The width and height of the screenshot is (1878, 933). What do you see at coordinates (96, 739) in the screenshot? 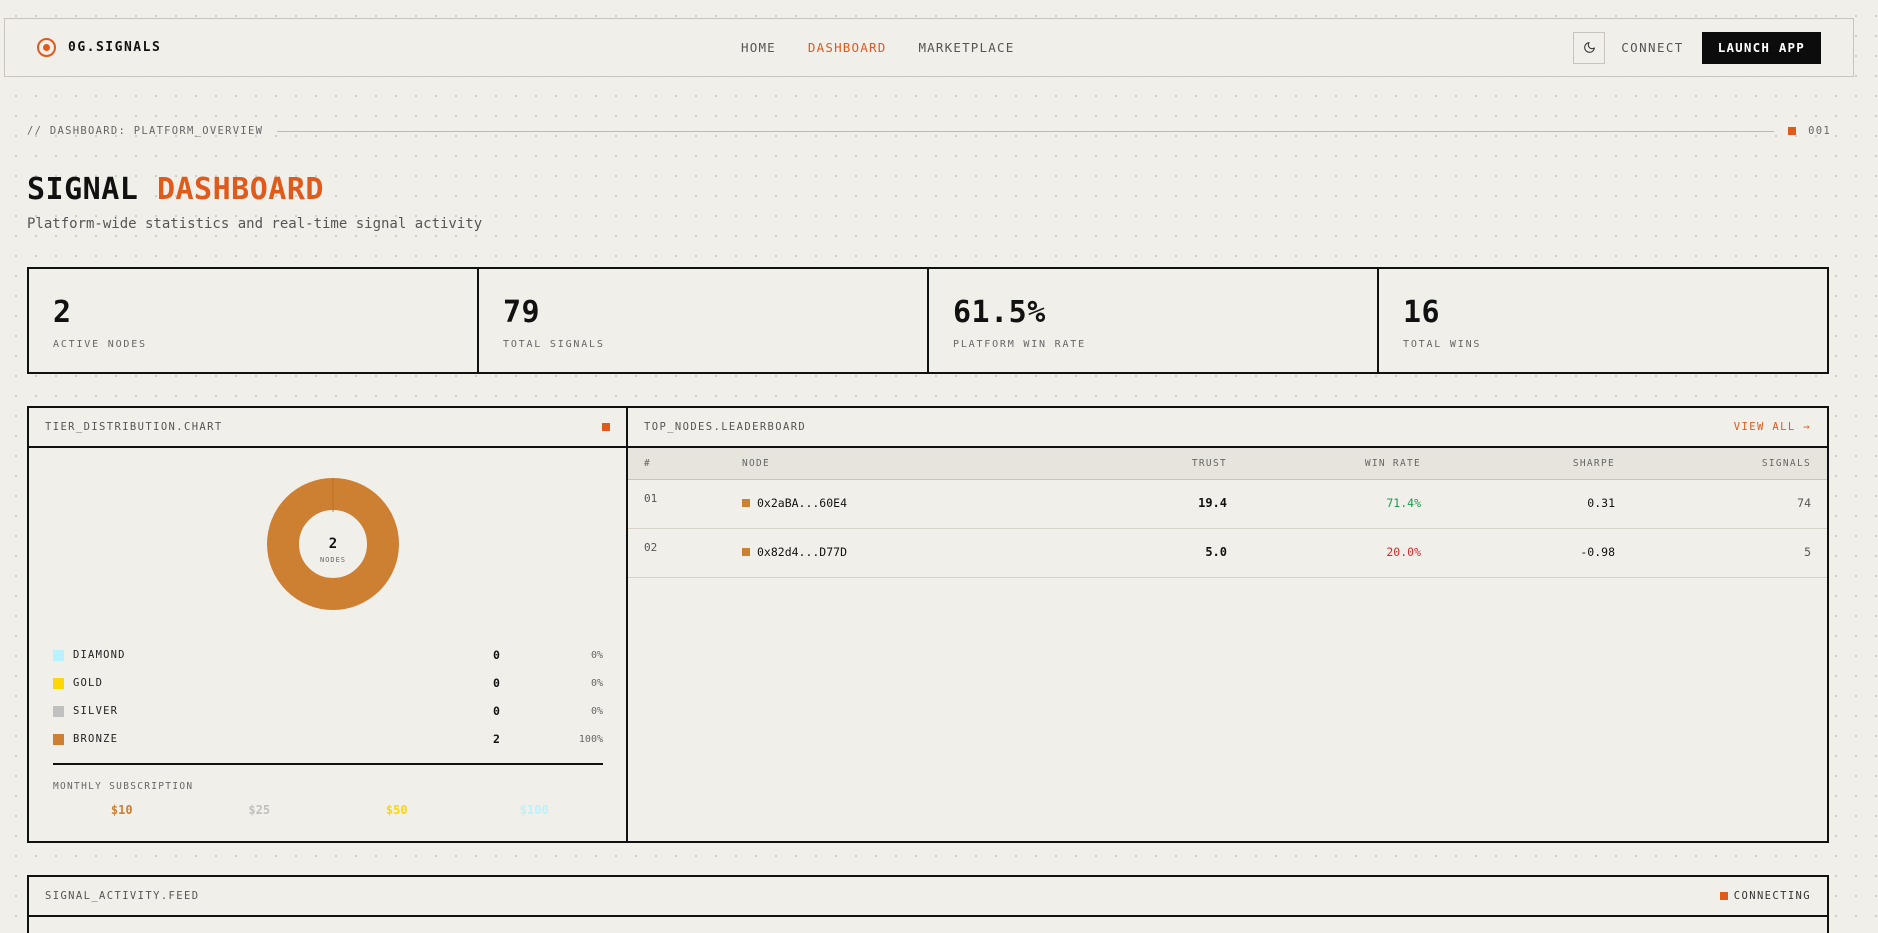
I see `legend-name: BRONZE` at bounding box center [96, 739].